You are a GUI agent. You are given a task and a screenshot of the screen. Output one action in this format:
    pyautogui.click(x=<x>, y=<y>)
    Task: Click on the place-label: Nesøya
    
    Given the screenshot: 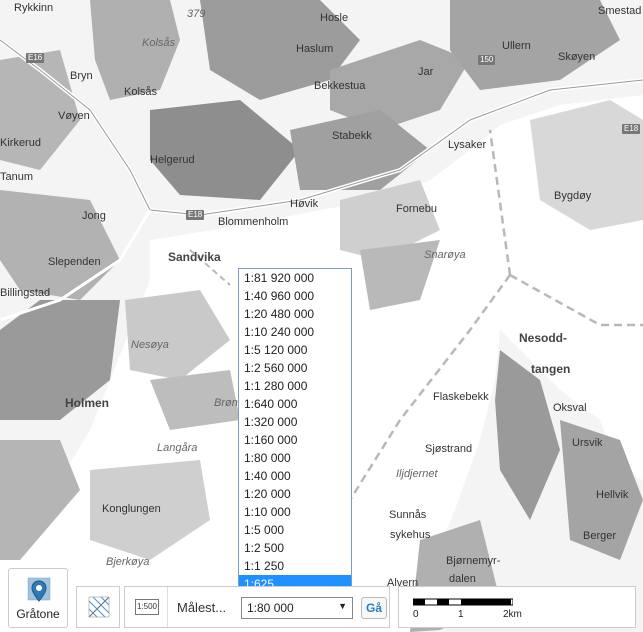 What is the action you would take?
    pyautogui.click(x=150, y=345)
    